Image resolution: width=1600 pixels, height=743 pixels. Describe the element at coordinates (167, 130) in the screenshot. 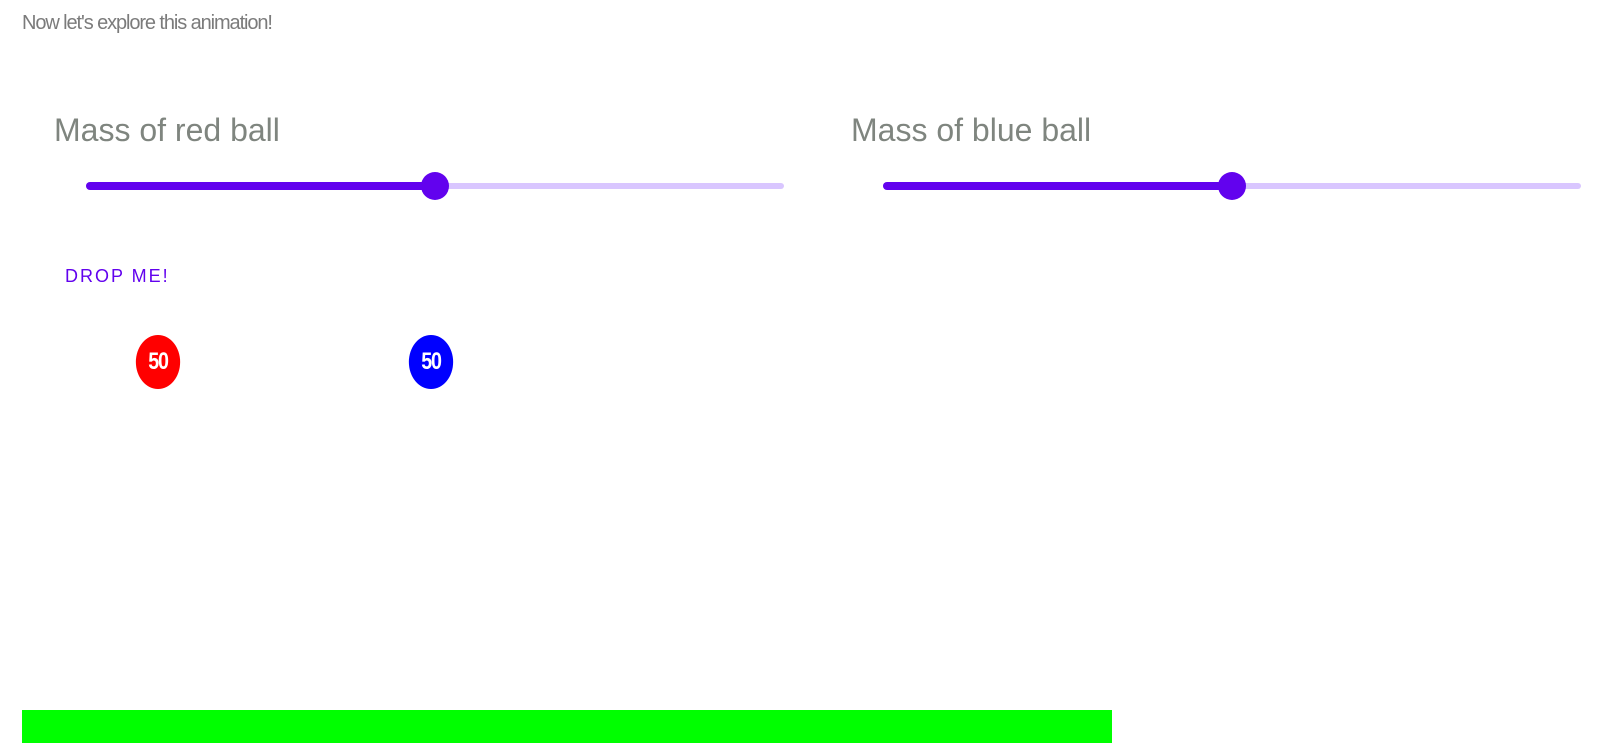

I see `red-mass-label: Mass of red ball` at that location.